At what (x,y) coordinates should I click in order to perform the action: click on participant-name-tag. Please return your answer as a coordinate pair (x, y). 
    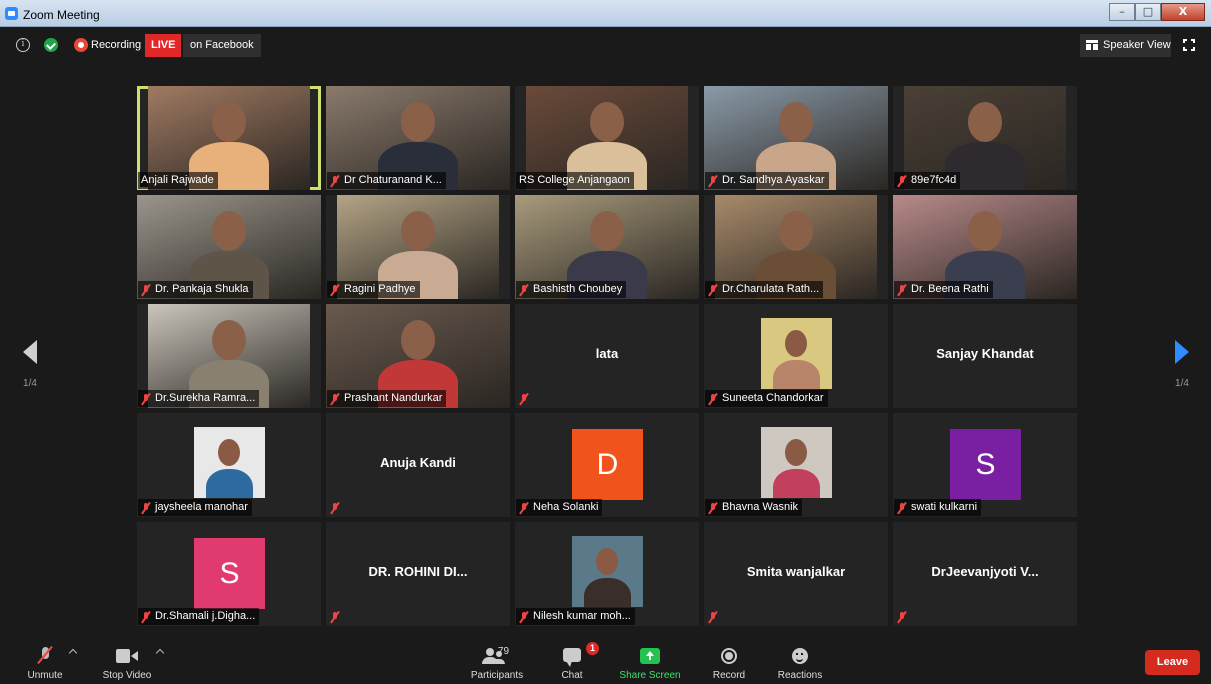
    Looking at the image, I should click on (715, 616).